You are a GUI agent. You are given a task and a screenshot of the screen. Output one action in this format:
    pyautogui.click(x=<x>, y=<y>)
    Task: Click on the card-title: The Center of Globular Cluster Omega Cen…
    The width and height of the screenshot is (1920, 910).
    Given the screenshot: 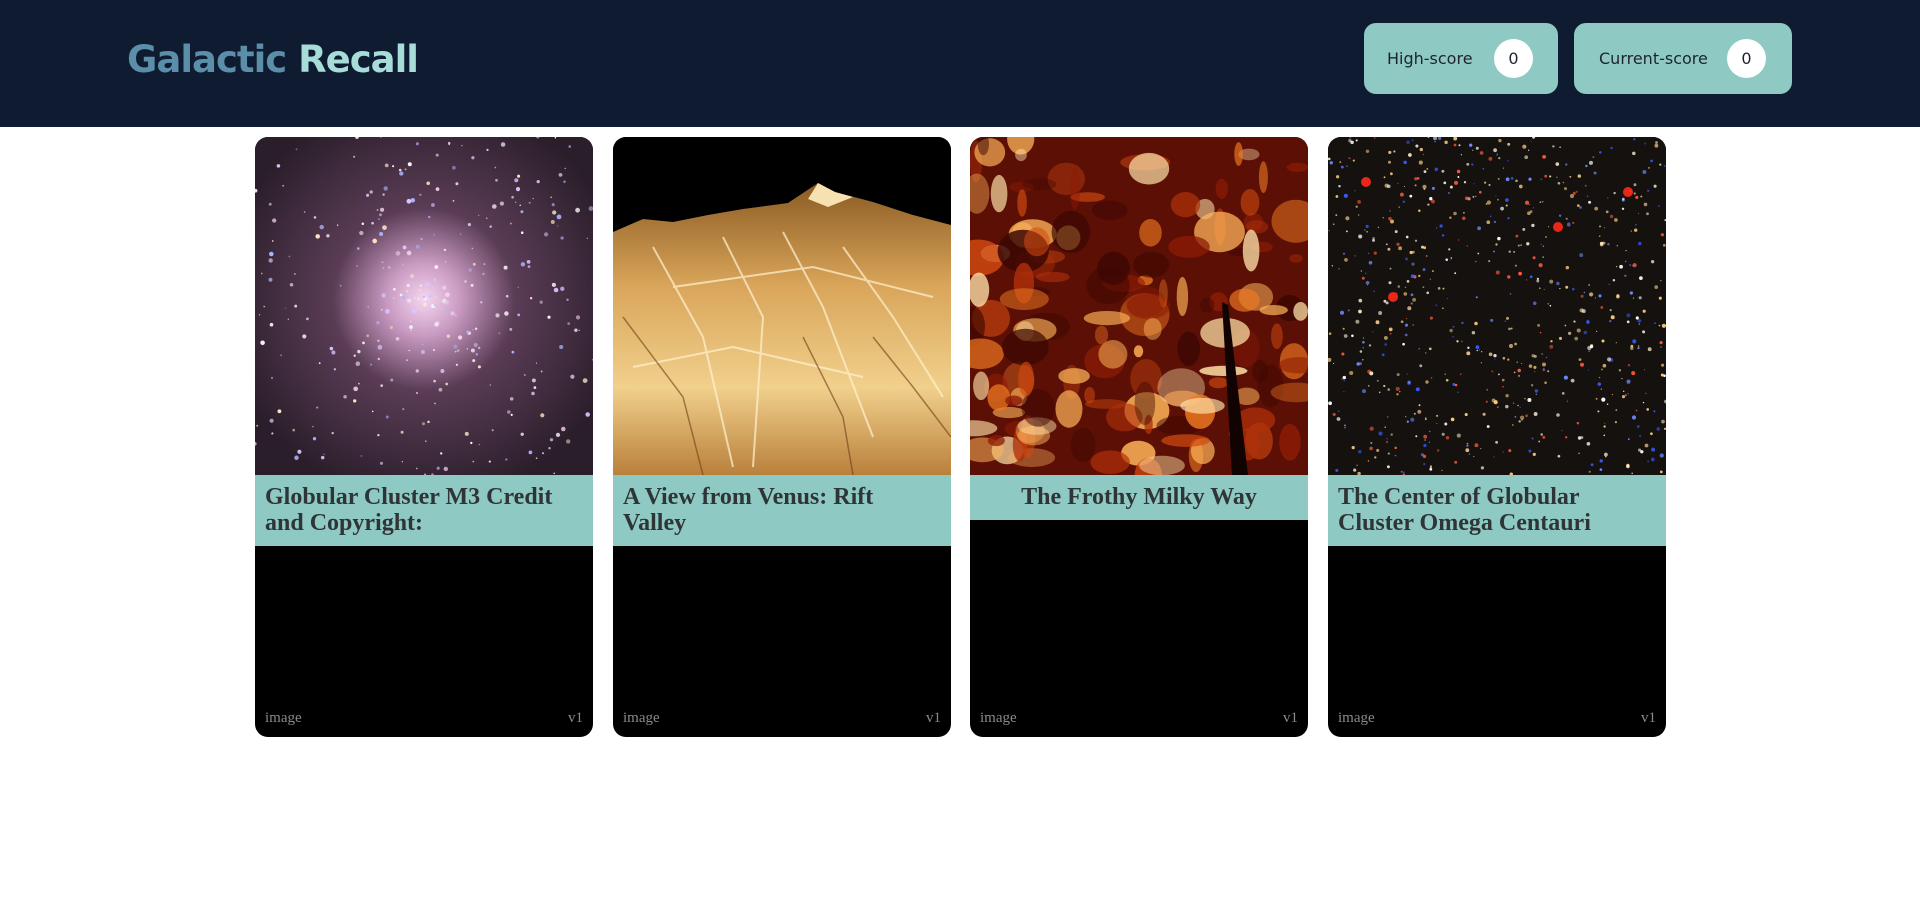 What is the action you would take?
    pyautogui.click(x=1497, y=510)
    